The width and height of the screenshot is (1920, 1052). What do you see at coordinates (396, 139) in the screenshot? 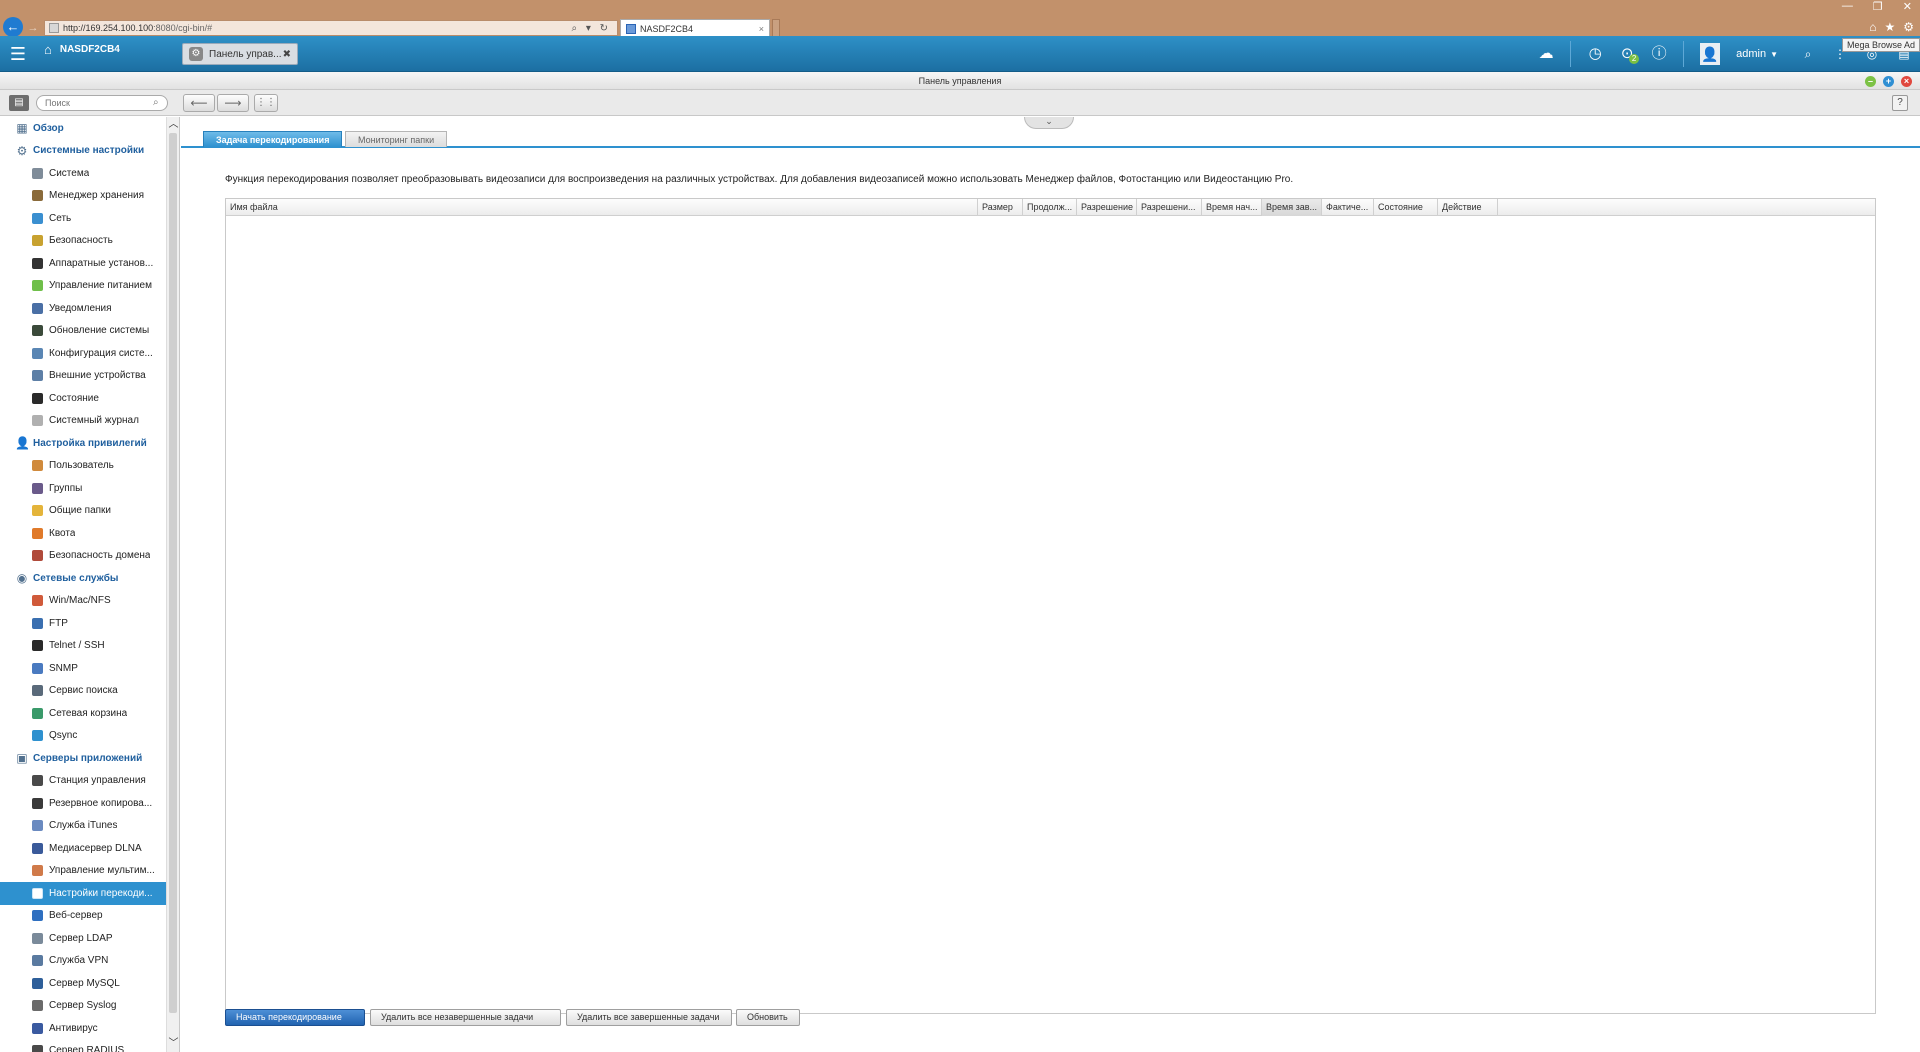
I see `tab-folder-monitoring: Мониторинг папки` at bounding box center [396, 139].